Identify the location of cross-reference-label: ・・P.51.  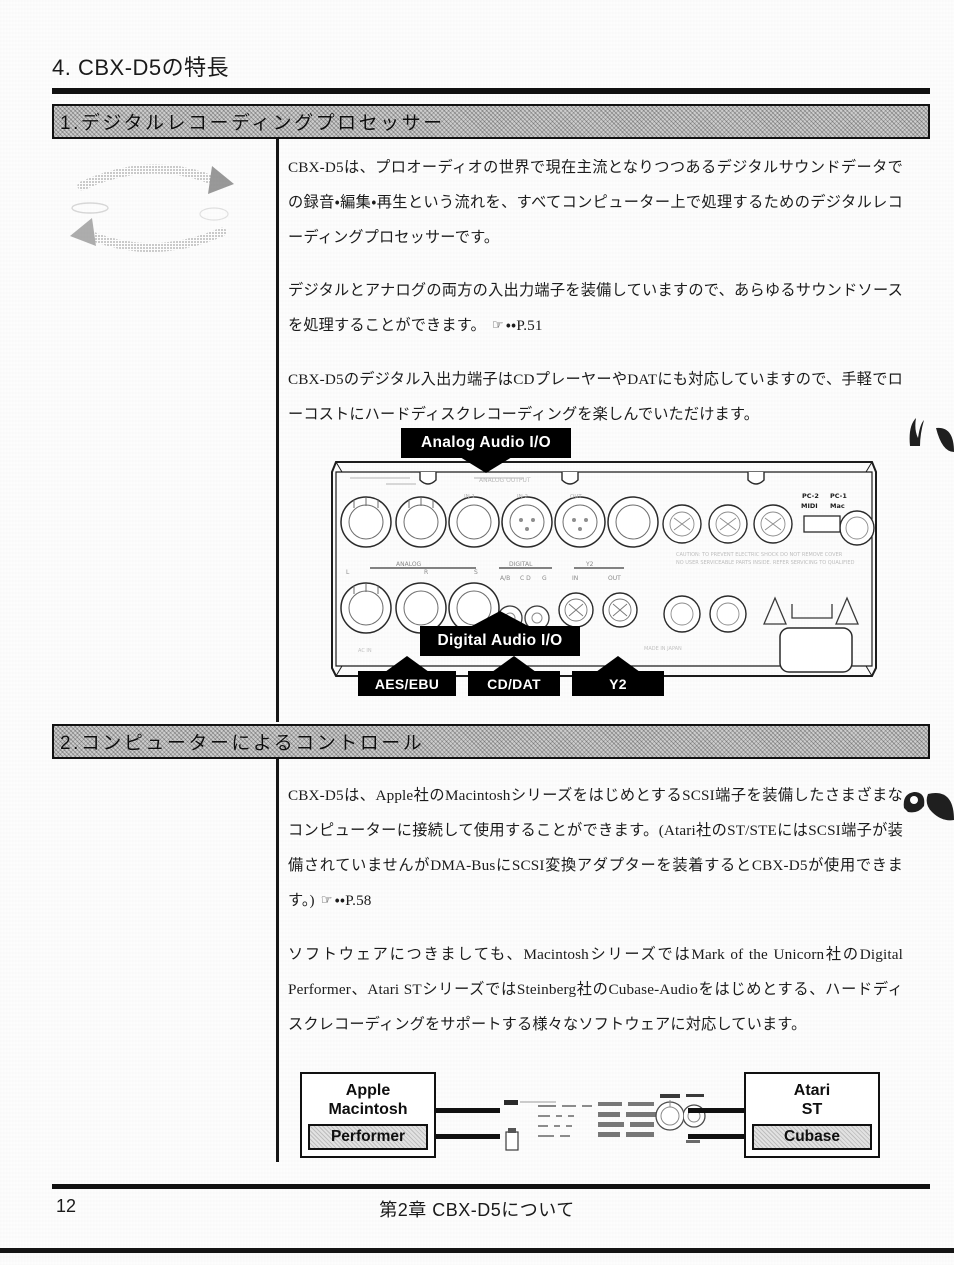
(524, 325).